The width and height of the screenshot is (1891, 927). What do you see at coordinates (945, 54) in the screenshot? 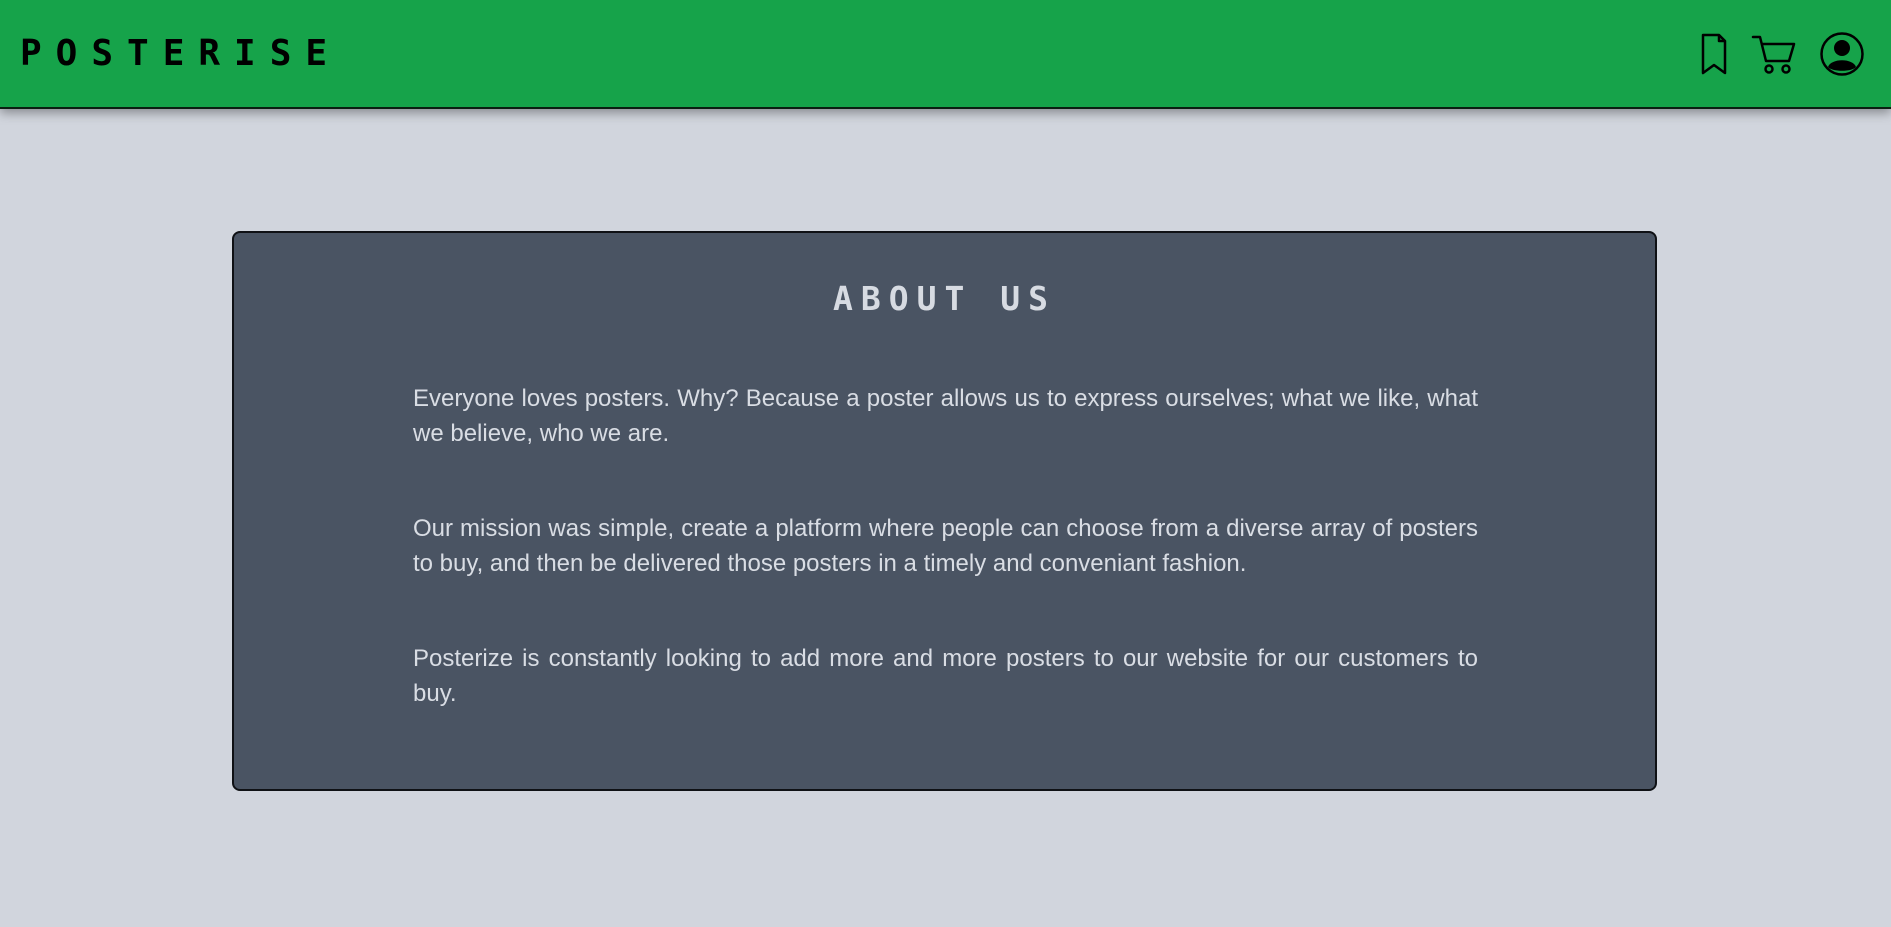
I see `top-navbar: POSTERISE` at bounding box center [945, 54].